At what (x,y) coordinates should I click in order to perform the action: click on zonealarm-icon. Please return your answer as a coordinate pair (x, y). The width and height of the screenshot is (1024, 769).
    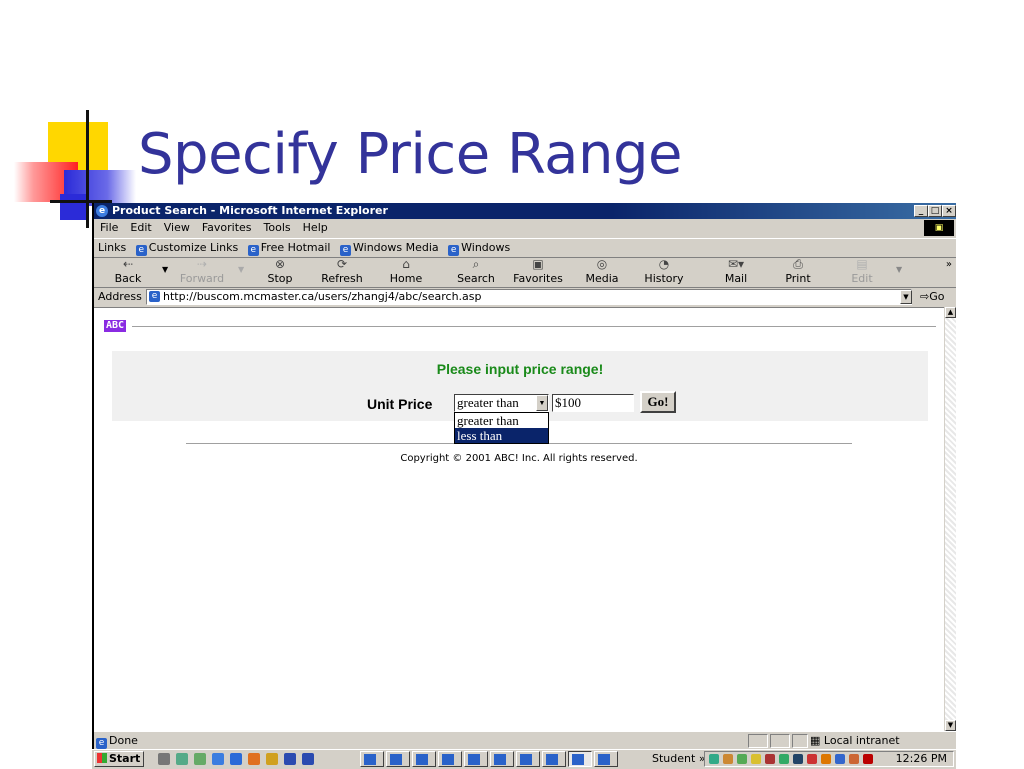
    Looking at the image, I should click on (868, 759).